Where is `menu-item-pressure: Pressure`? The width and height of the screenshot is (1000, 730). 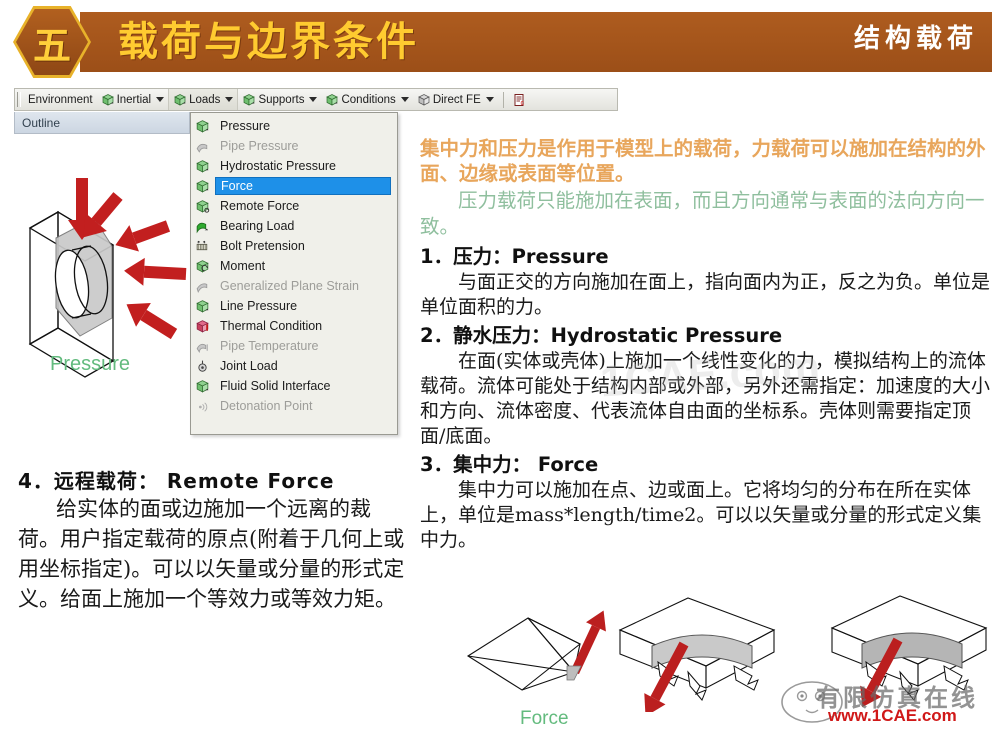 menu-item-pressure: Pressure is located at coordinates (294, 126).